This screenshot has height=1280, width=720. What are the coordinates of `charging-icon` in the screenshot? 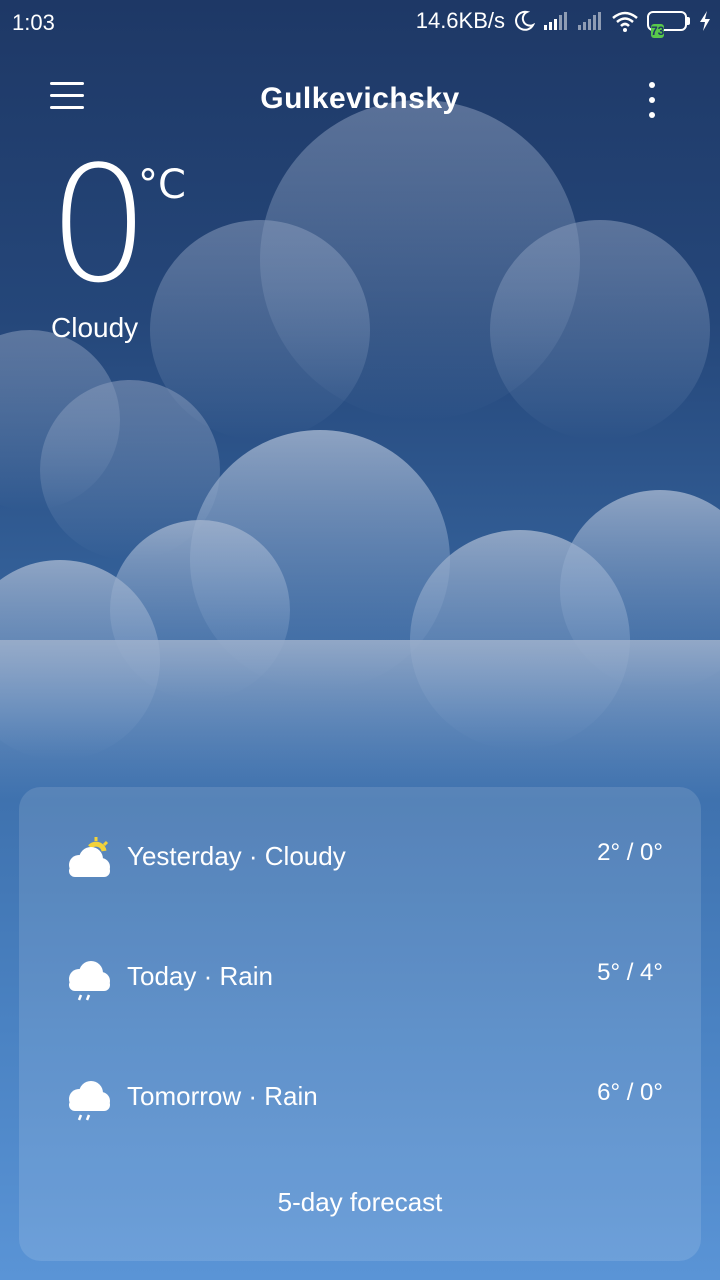 It's located at (705, 21).